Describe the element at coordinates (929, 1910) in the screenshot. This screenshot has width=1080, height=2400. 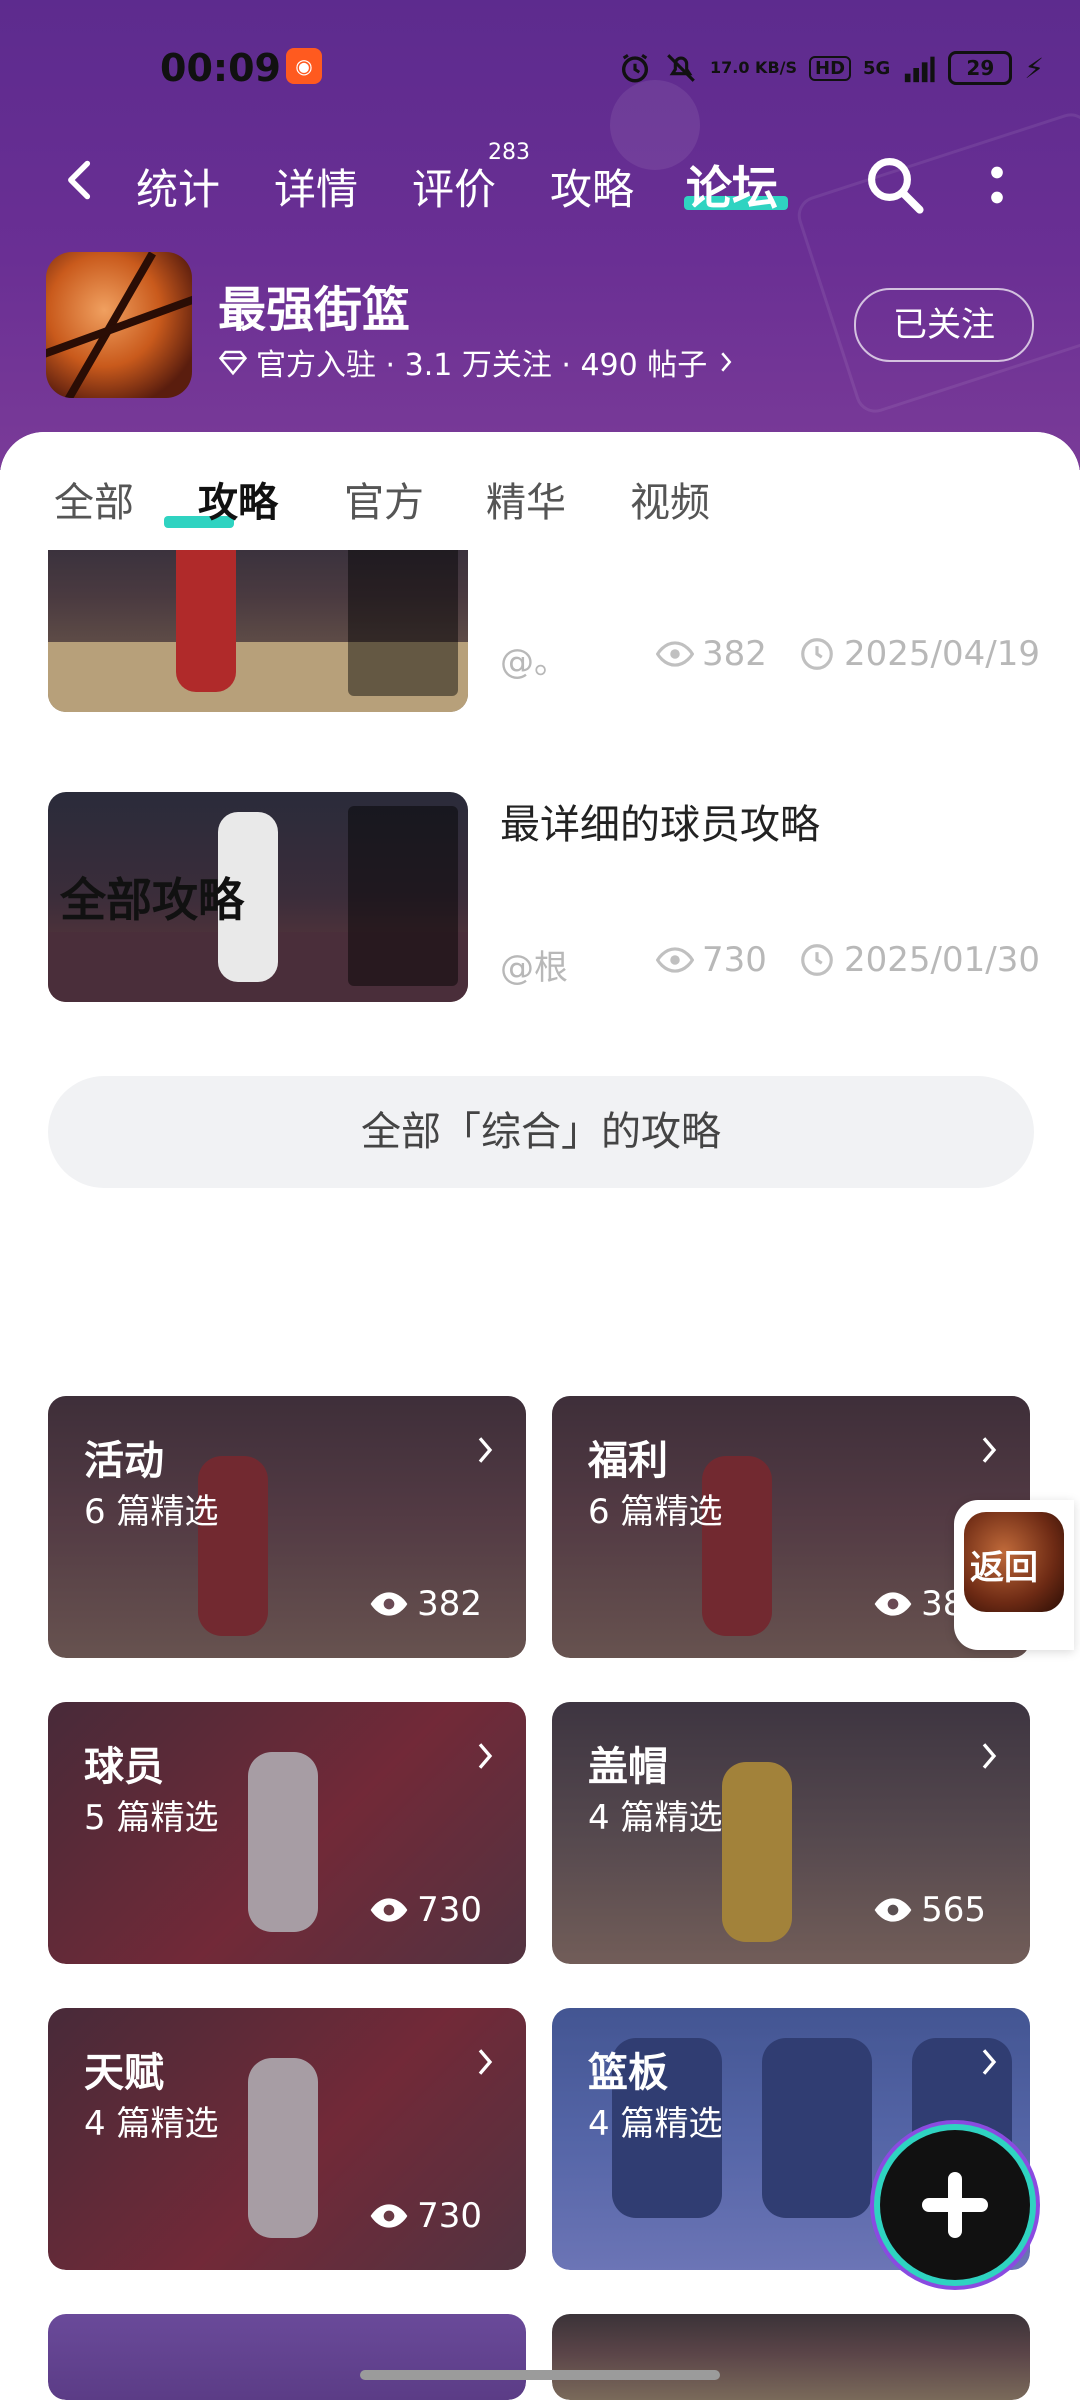
I see `category-views: 565` at that location.